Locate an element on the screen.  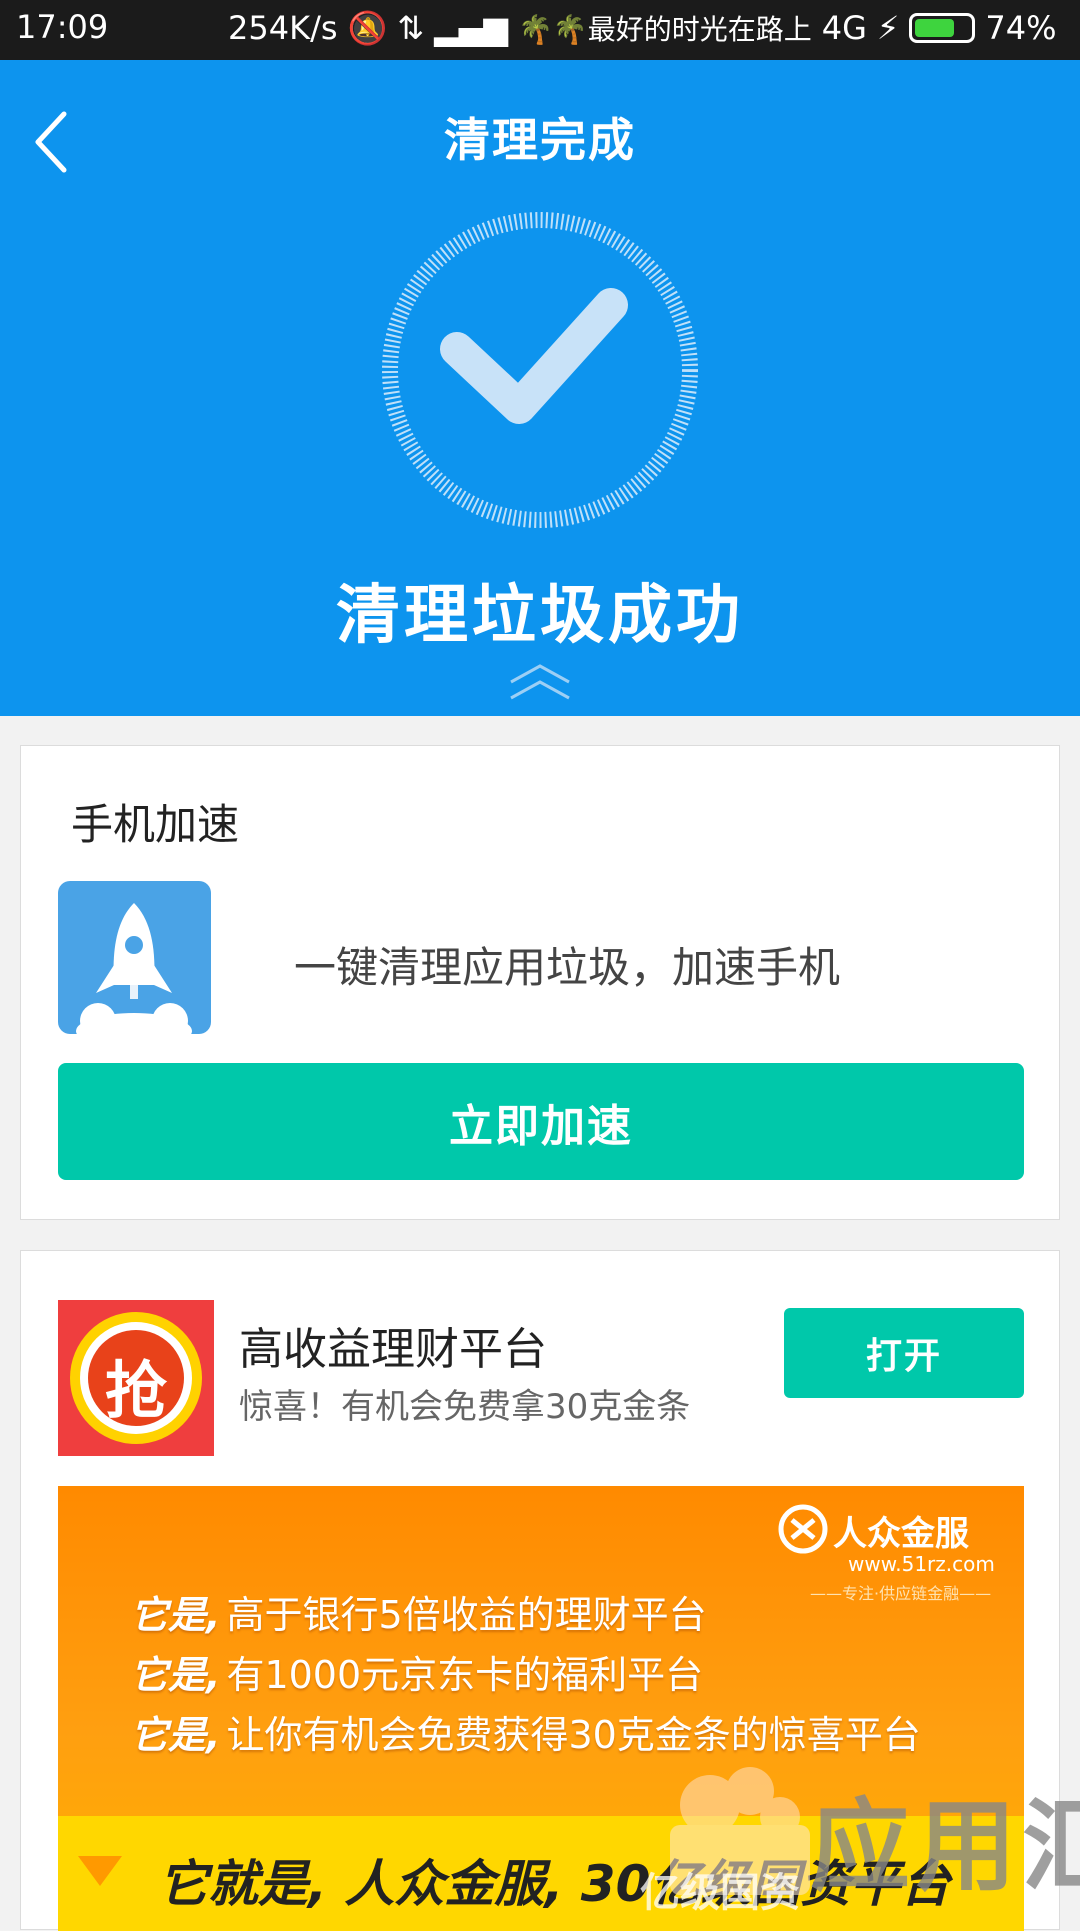
status-indicators: 254K/s 🔕 ⇅ ▂▄▆ 🌴🌴最好的时光在路上 4G ⚡ 74% is located at coordinates (647, 28).